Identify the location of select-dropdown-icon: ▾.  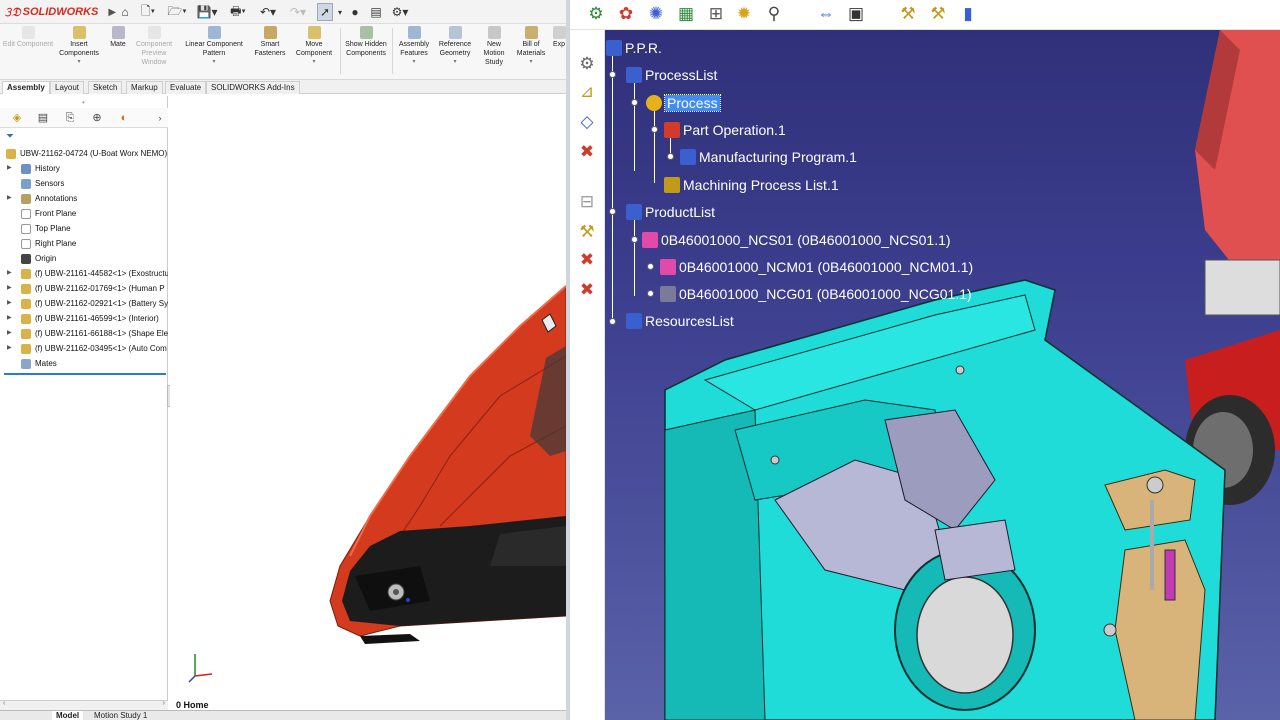
(340, 12).